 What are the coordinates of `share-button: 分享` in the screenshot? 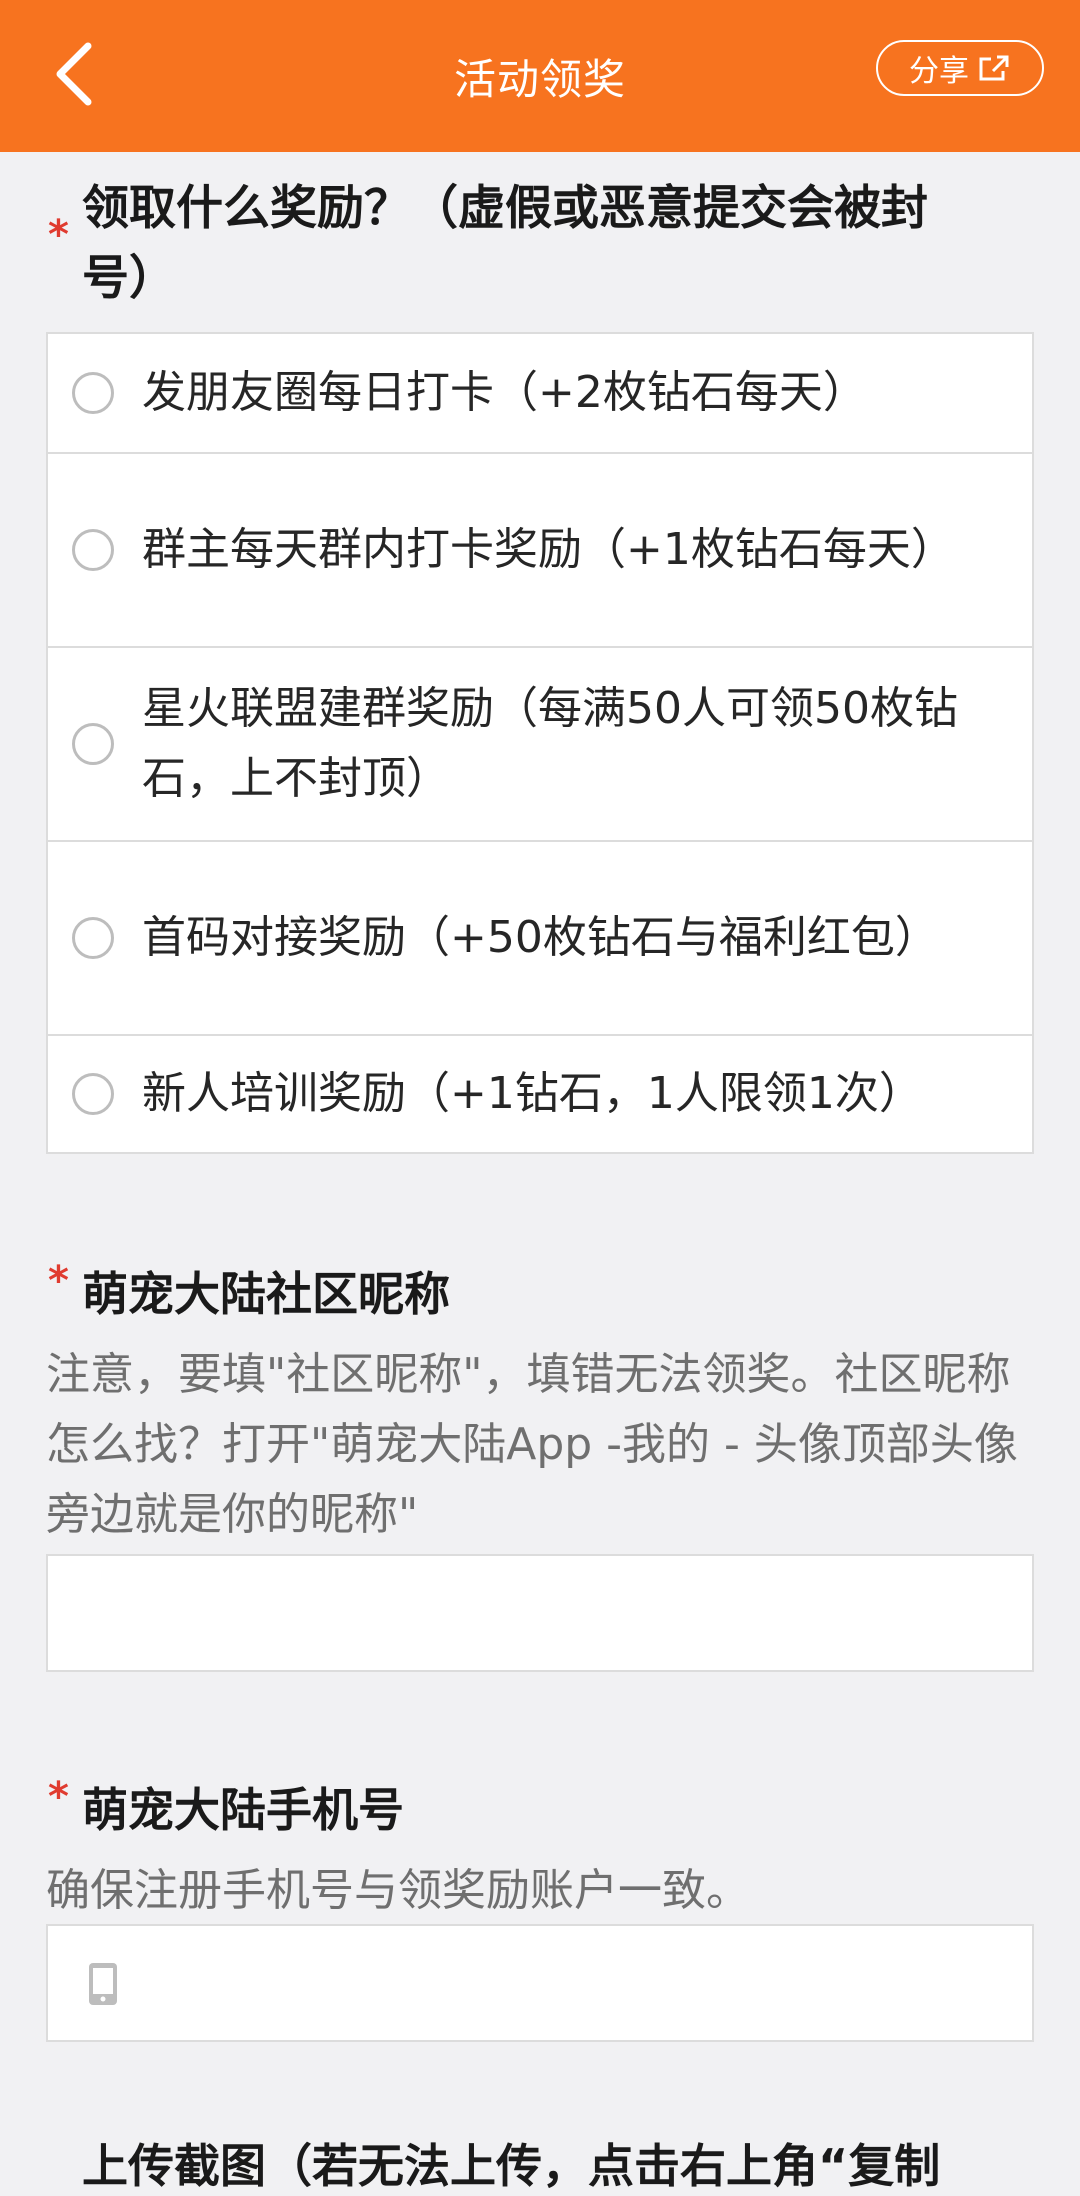 It's located at (960, 68).